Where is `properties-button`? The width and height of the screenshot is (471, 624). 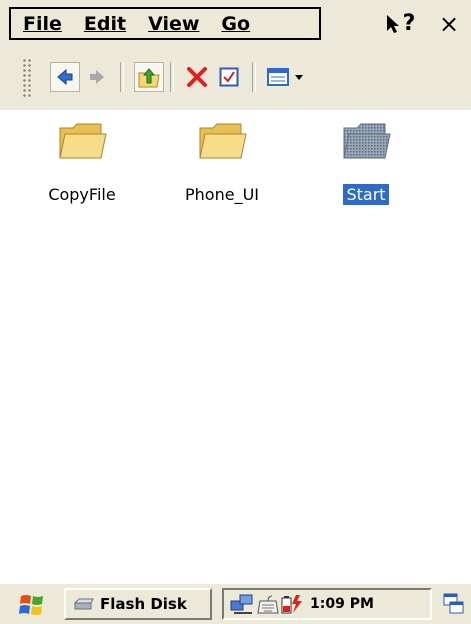 properties-button is located at coordinates (229, 77).